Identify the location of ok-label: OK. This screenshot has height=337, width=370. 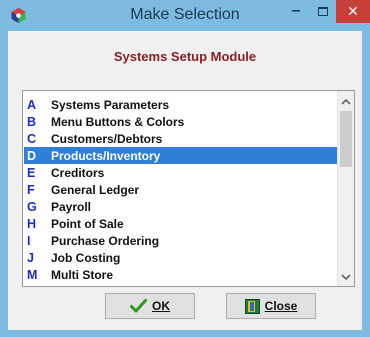
(161, 306).